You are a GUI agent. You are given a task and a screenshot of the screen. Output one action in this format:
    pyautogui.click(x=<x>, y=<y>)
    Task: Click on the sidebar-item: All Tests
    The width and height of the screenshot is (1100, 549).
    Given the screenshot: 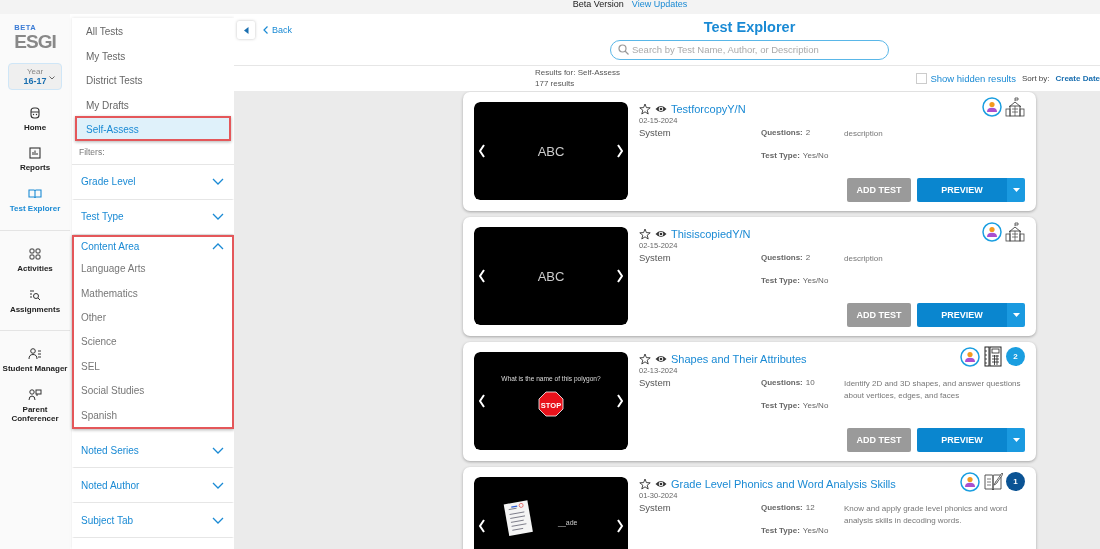 What is the action you would take?
    pyautogui.click(x=153, y=30)
    